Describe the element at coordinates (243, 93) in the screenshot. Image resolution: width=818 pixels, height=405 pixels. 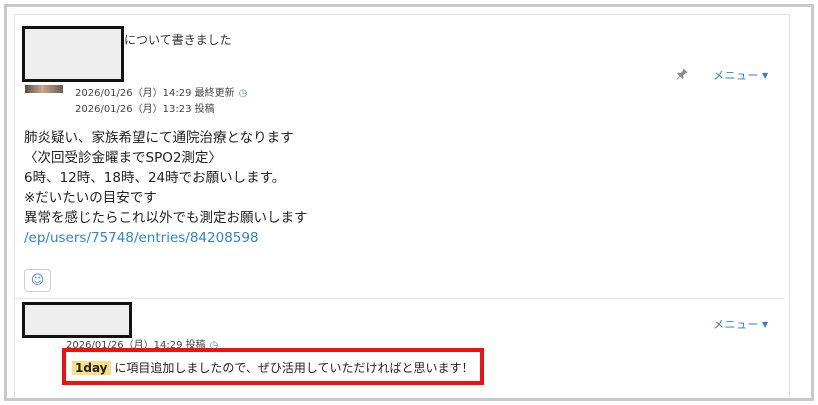
I see `clock-icon: ◷` at that location.